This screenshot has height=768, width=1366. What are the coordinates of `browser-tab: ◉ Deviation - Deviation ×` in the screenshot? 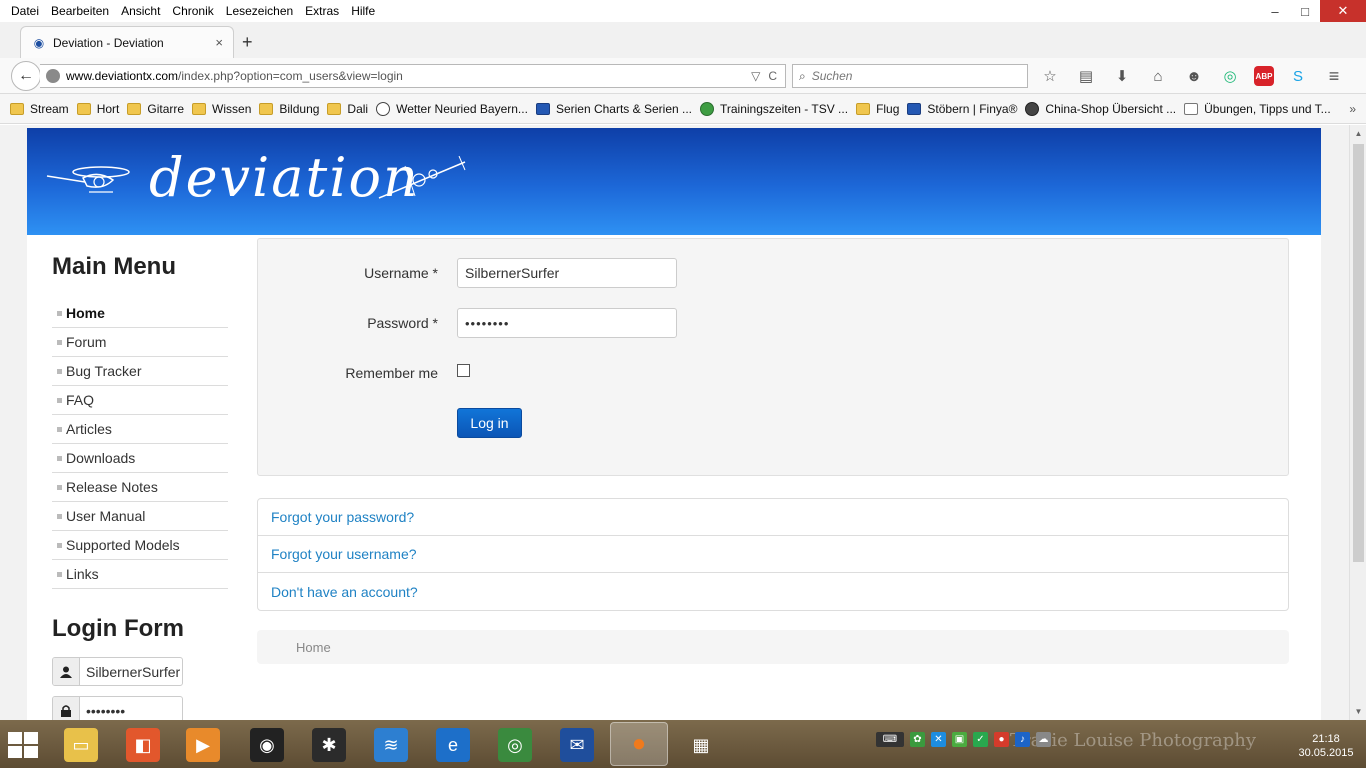 It's located at (127, 42).